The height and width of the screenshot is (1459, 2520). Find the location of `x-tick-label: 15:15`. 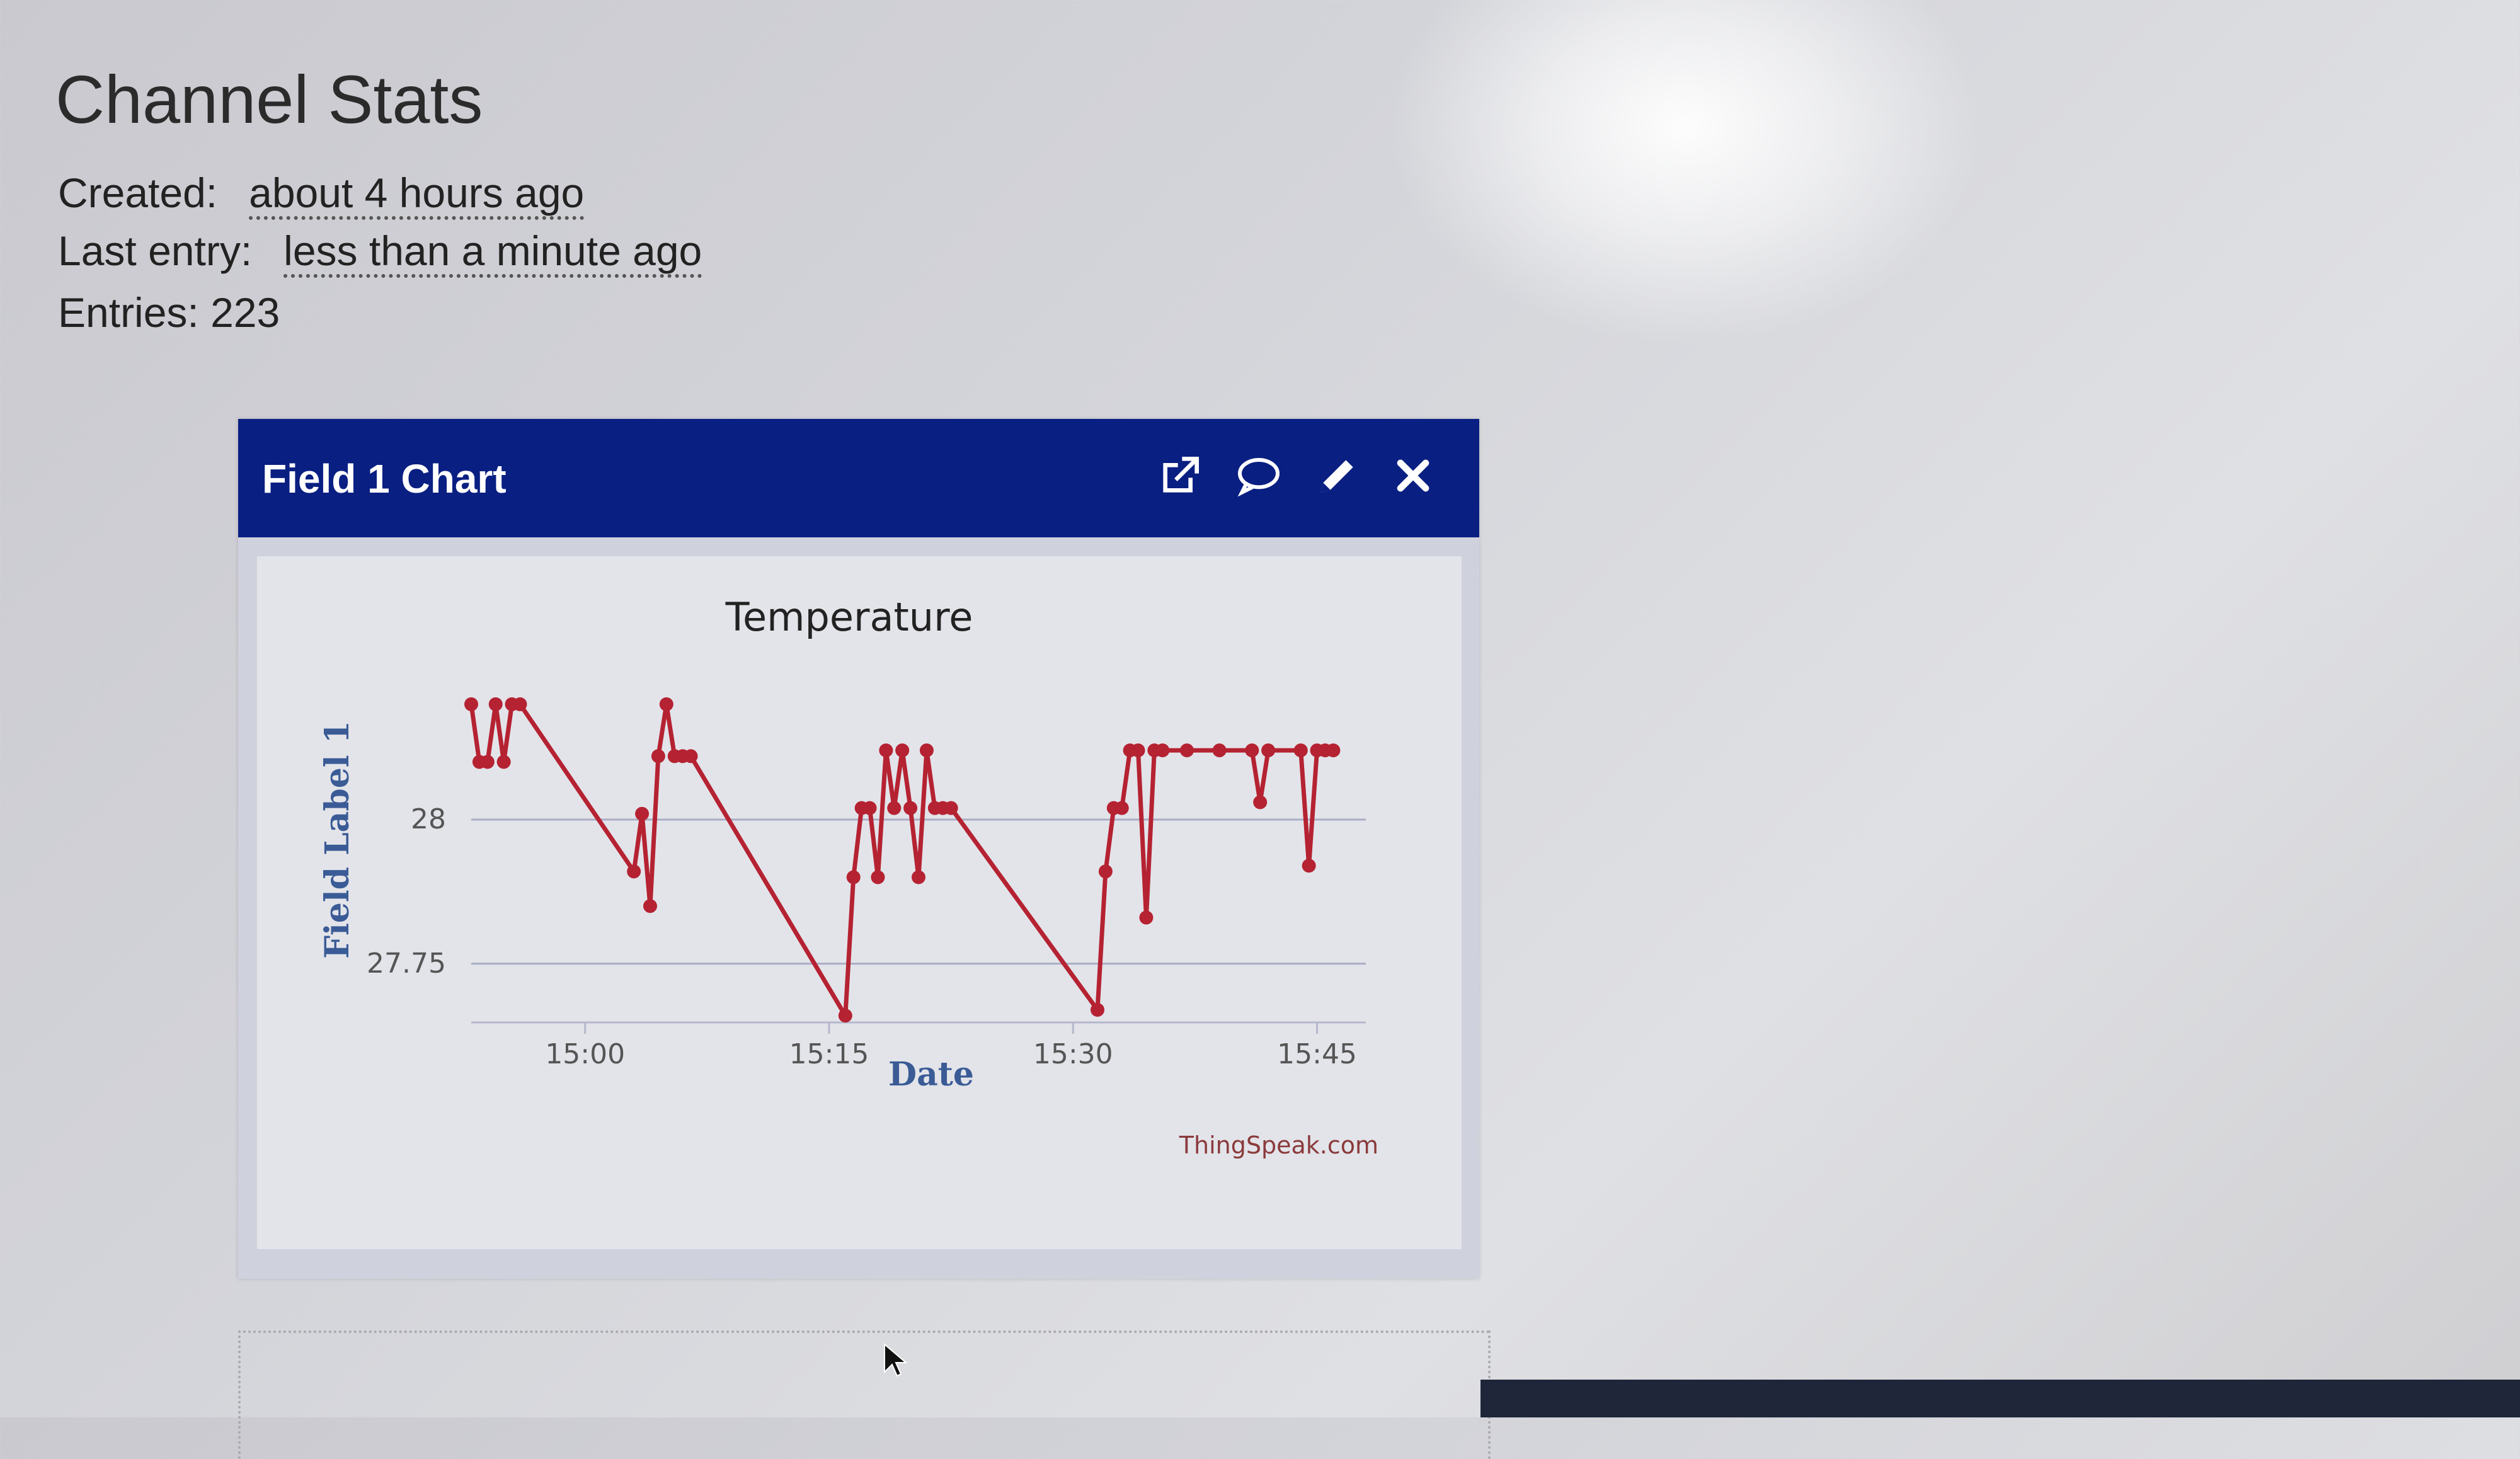

x-tick-label: 15:15 is located at coordinates (829, 1054).